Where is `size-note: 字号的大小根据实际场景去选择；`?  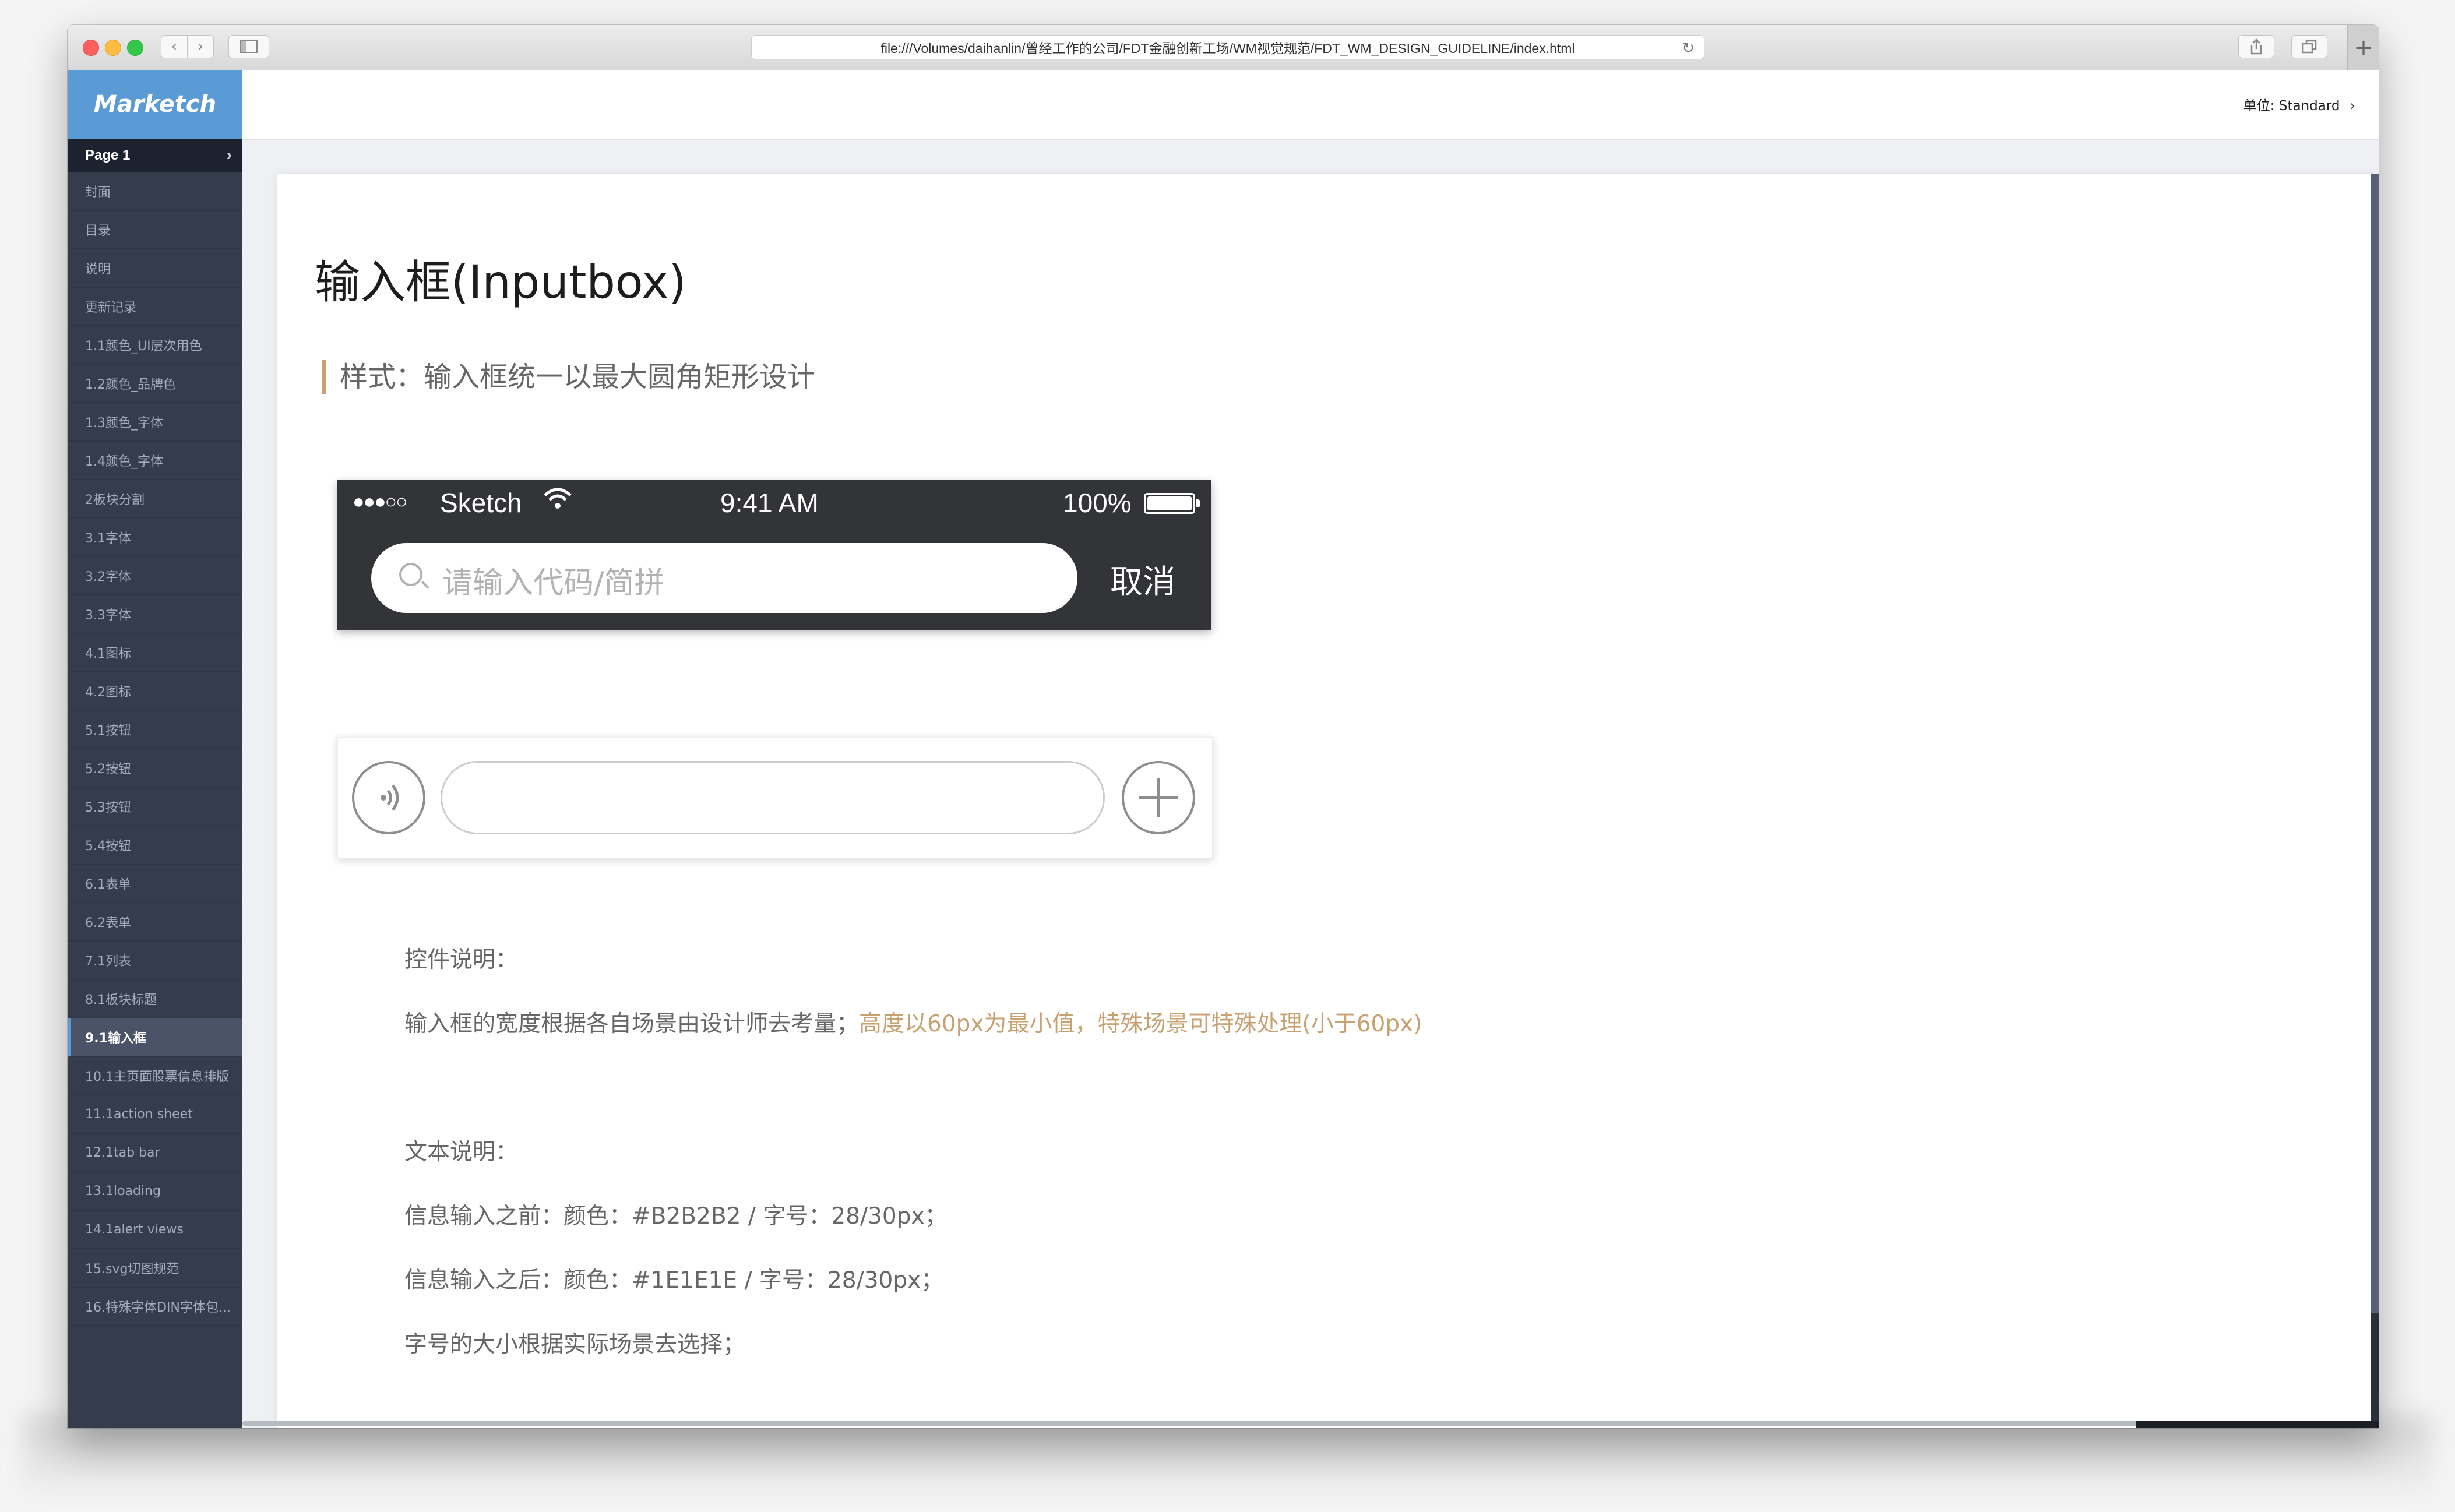
size-note: 字号的大小根据实际场景去选择； is located at coordinates (575, 1344).